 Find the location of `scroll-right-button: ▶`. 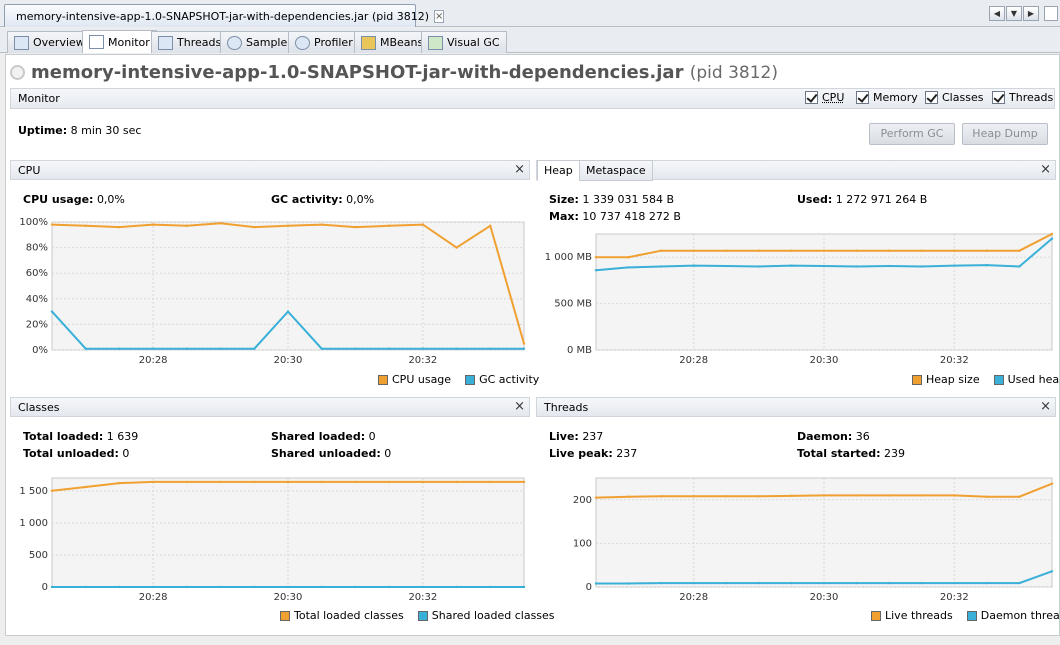

scroll-right-button: ▶ is located at coordinates (1031, 13).